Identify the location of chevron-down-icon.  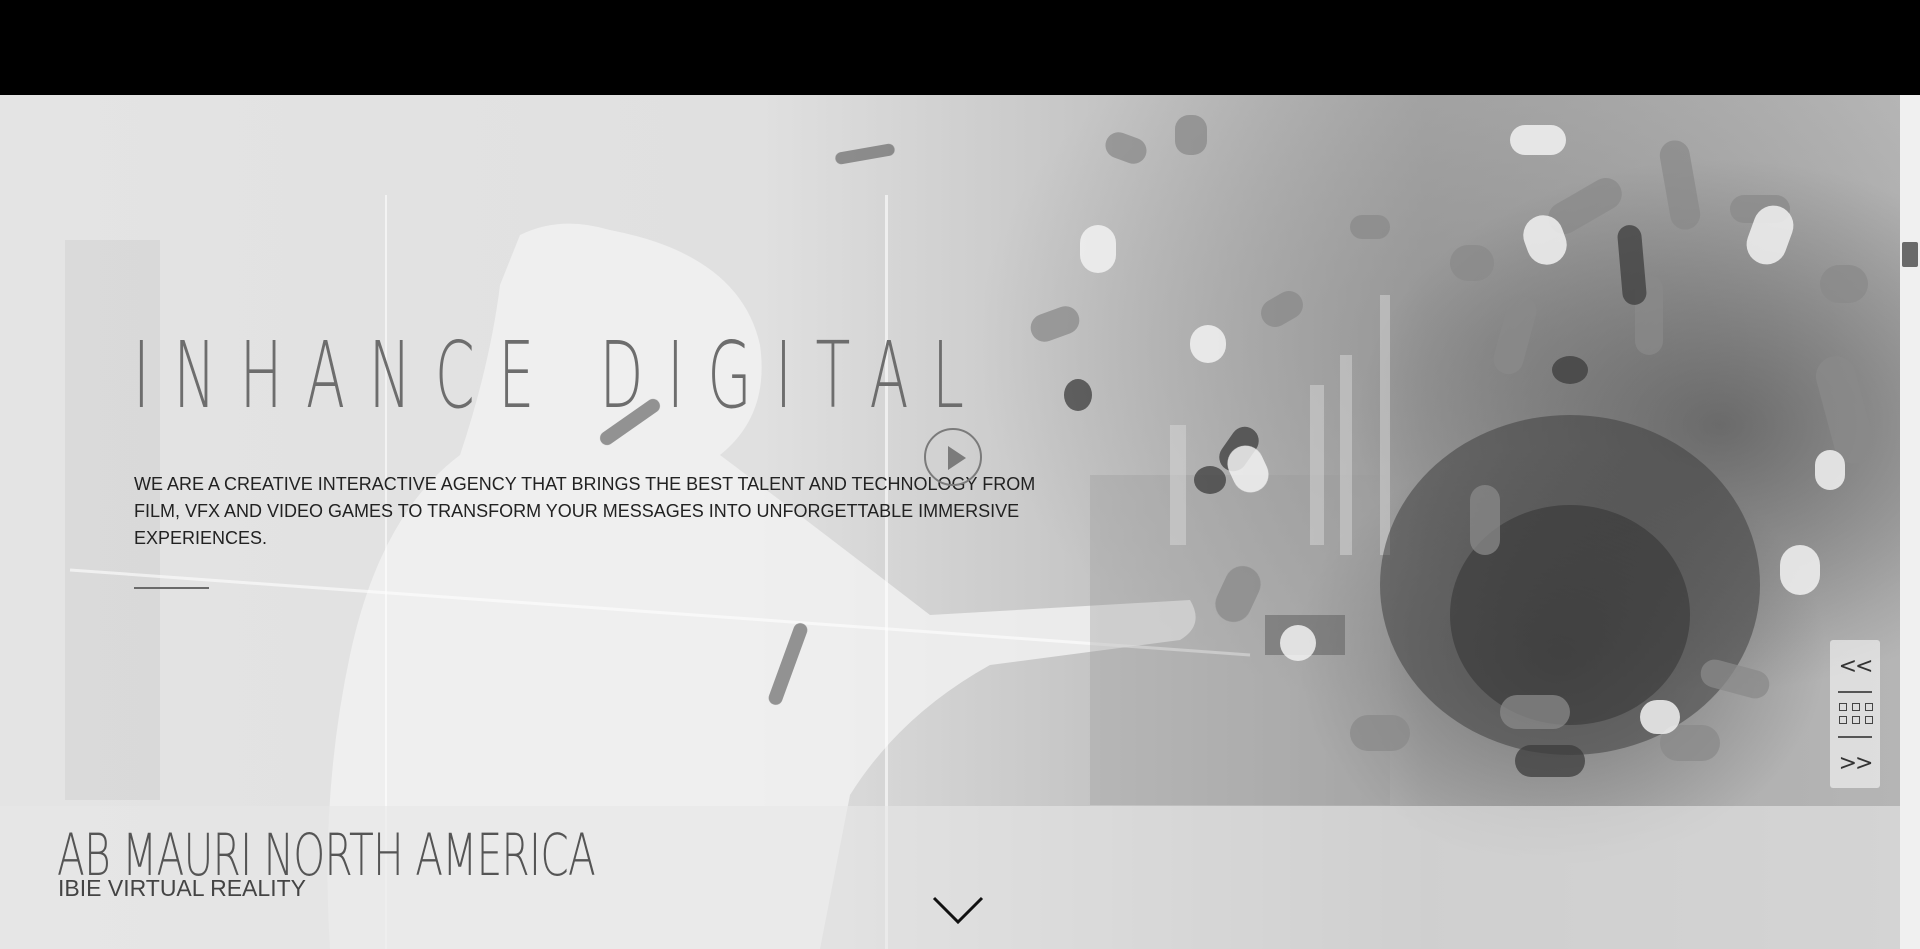
(958, 910).